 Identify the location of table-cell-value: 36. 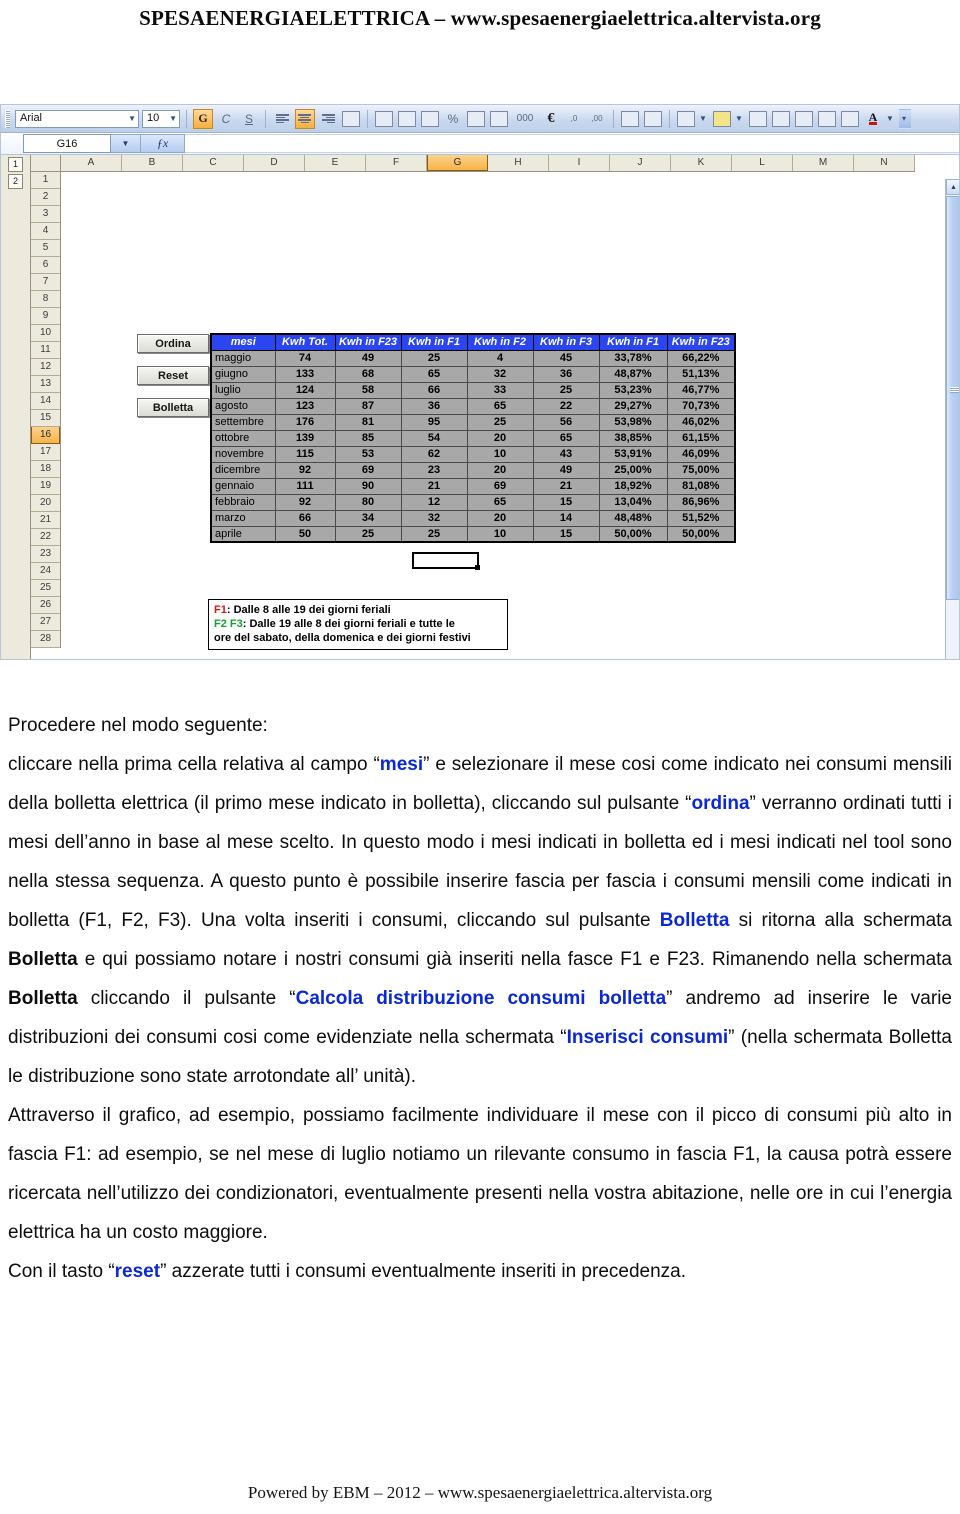
(566, 374).